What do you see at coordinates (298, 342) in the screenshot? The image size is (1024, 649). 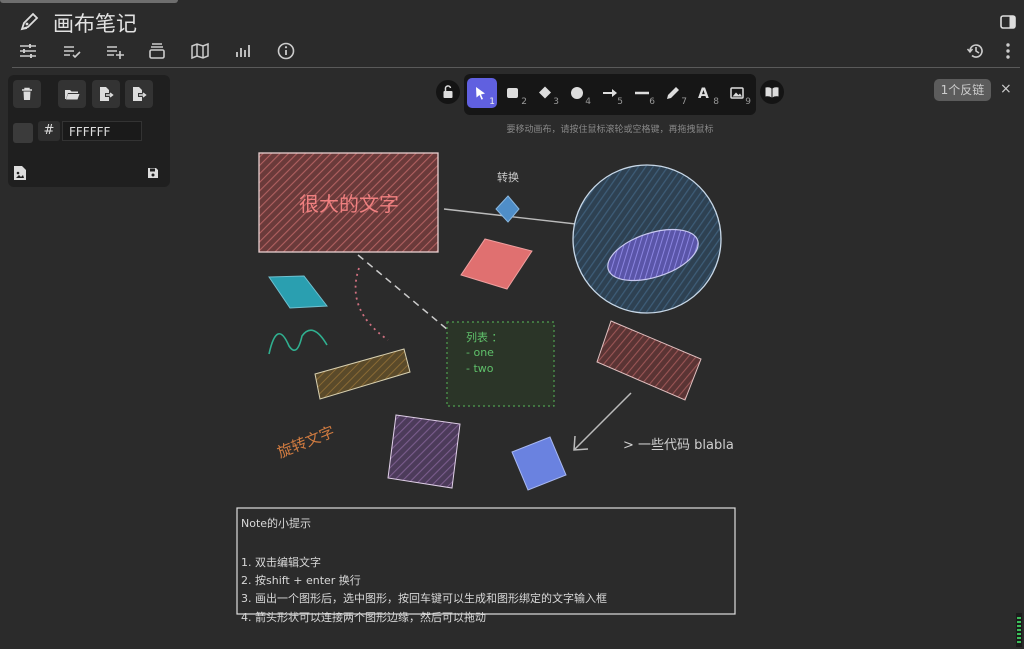 I see `freehand-stroke` at bounding box center [298, 342].